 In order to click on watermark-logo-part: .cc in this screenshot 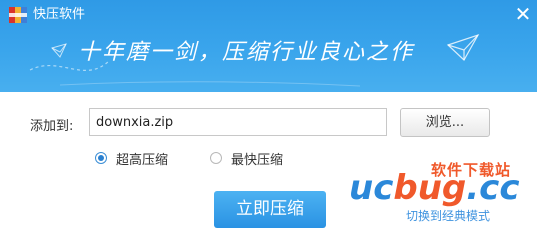, I will do `click(493, 188)`.